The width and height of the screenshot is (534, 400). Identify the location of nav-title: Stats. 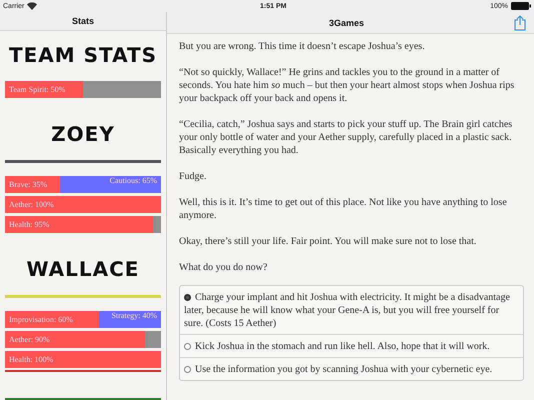
(83, 21).